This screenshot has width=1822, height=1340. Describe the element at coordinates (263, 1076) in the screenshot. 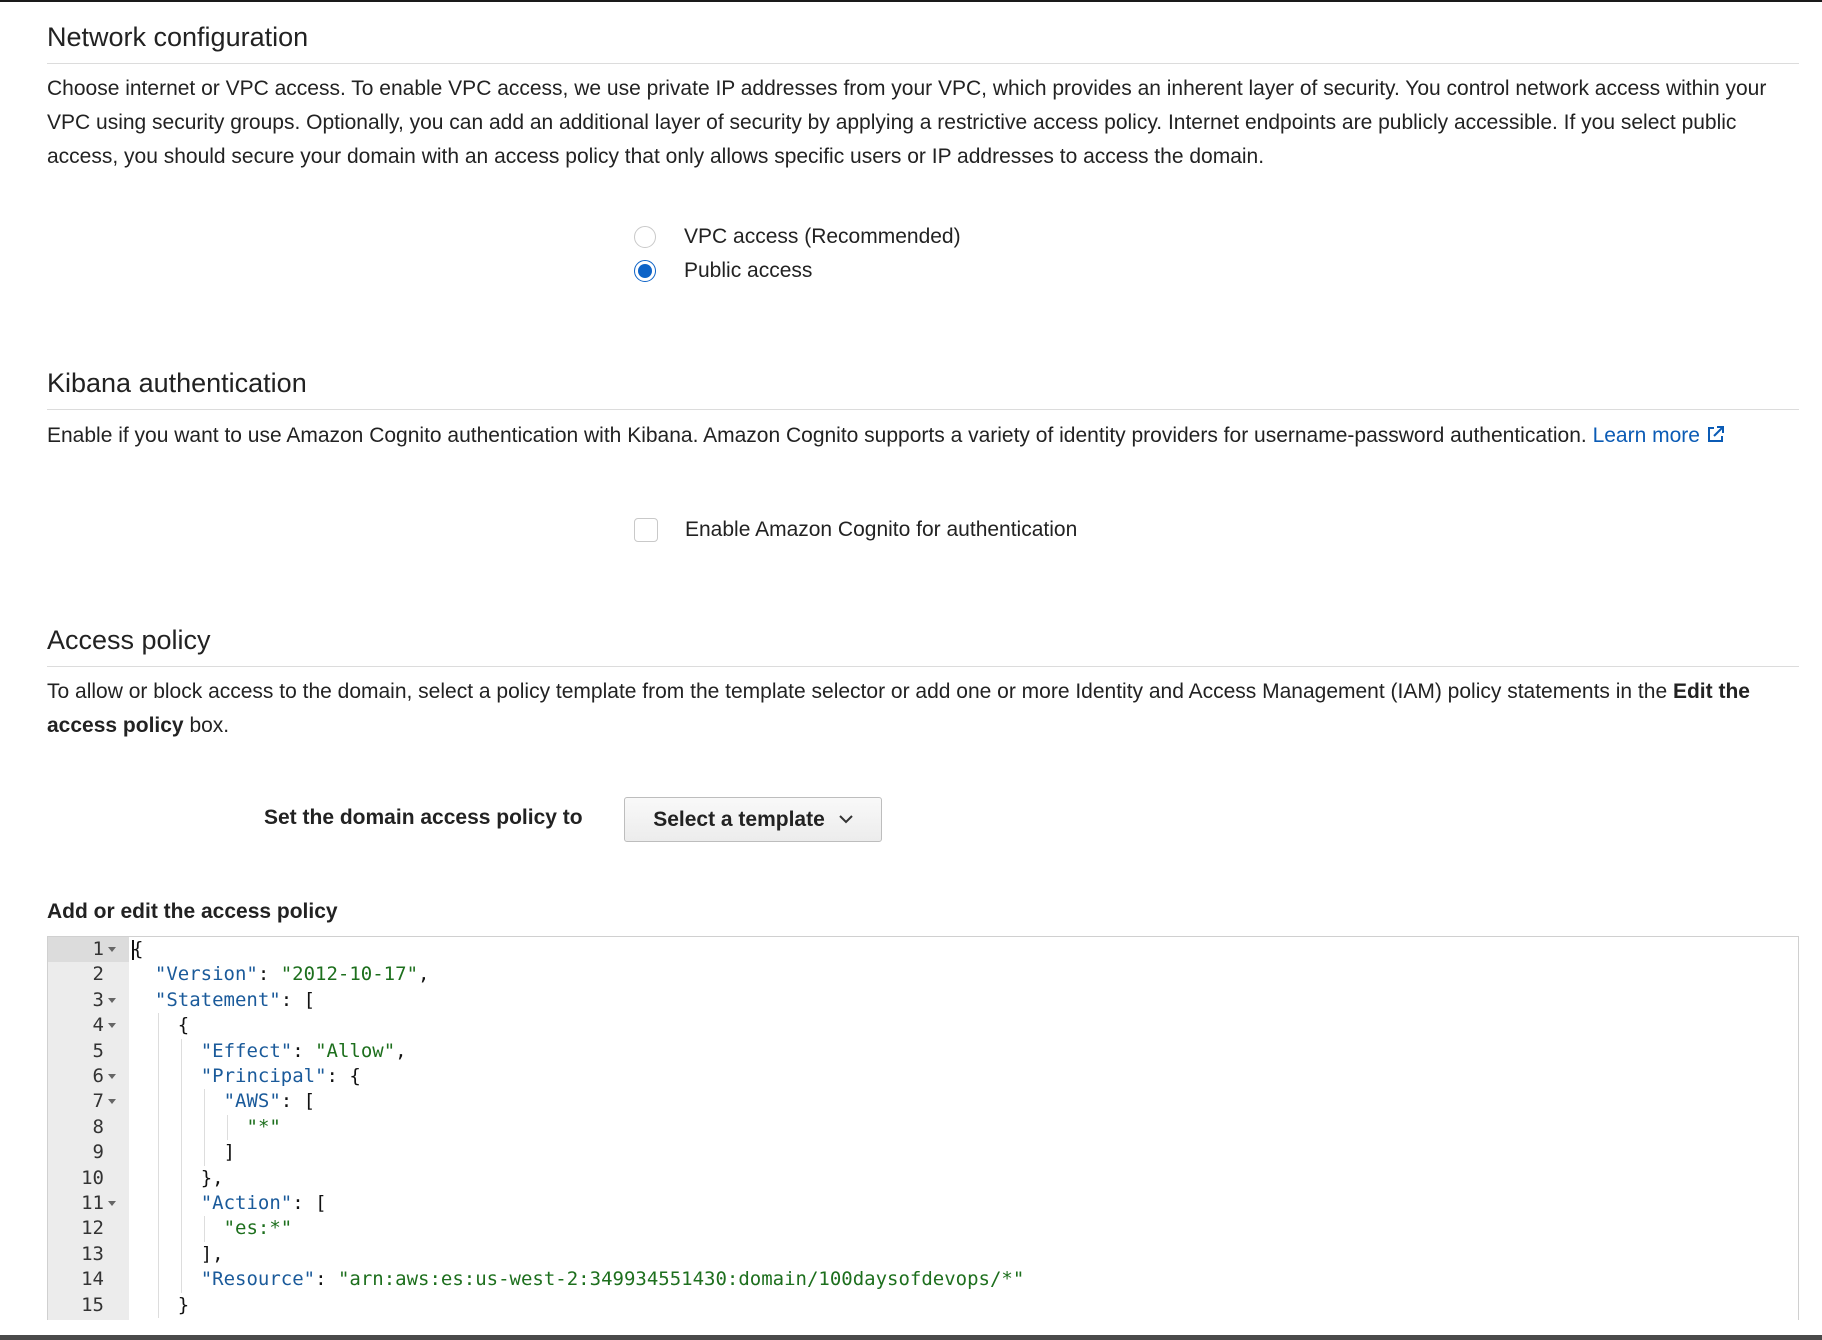

I see `json-key: "Principal"` at that location.